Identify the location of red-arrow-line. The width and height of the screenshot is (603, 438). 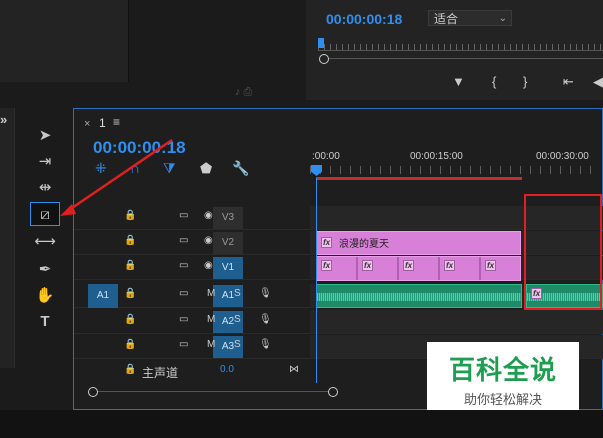
(119, 176).